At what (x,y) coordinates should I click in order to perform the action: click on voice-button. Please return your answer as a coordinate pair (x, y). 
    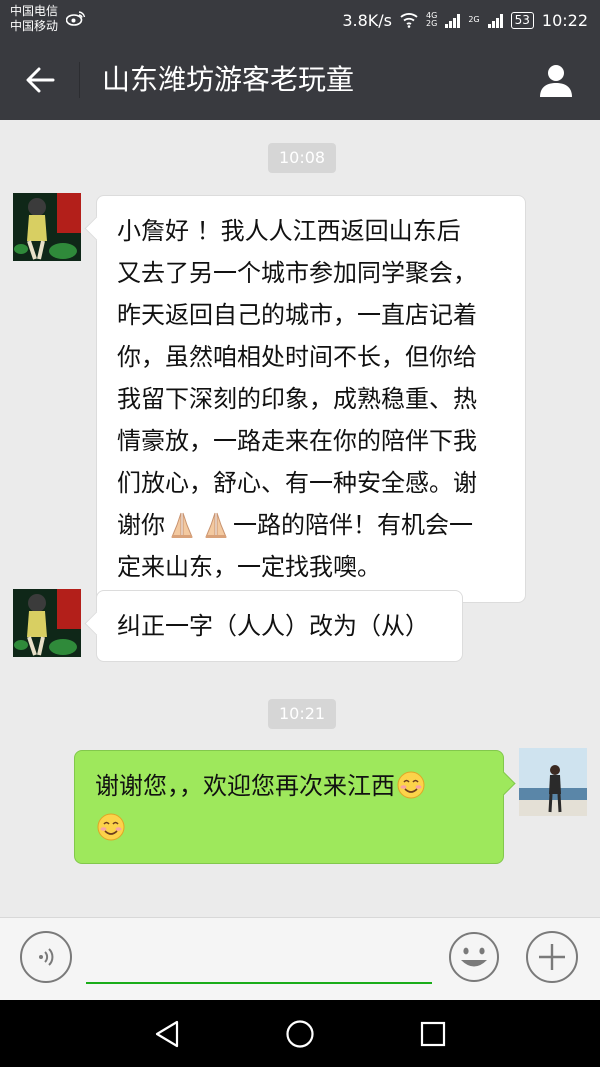
    Looking at the image, I should click on (46, 957).